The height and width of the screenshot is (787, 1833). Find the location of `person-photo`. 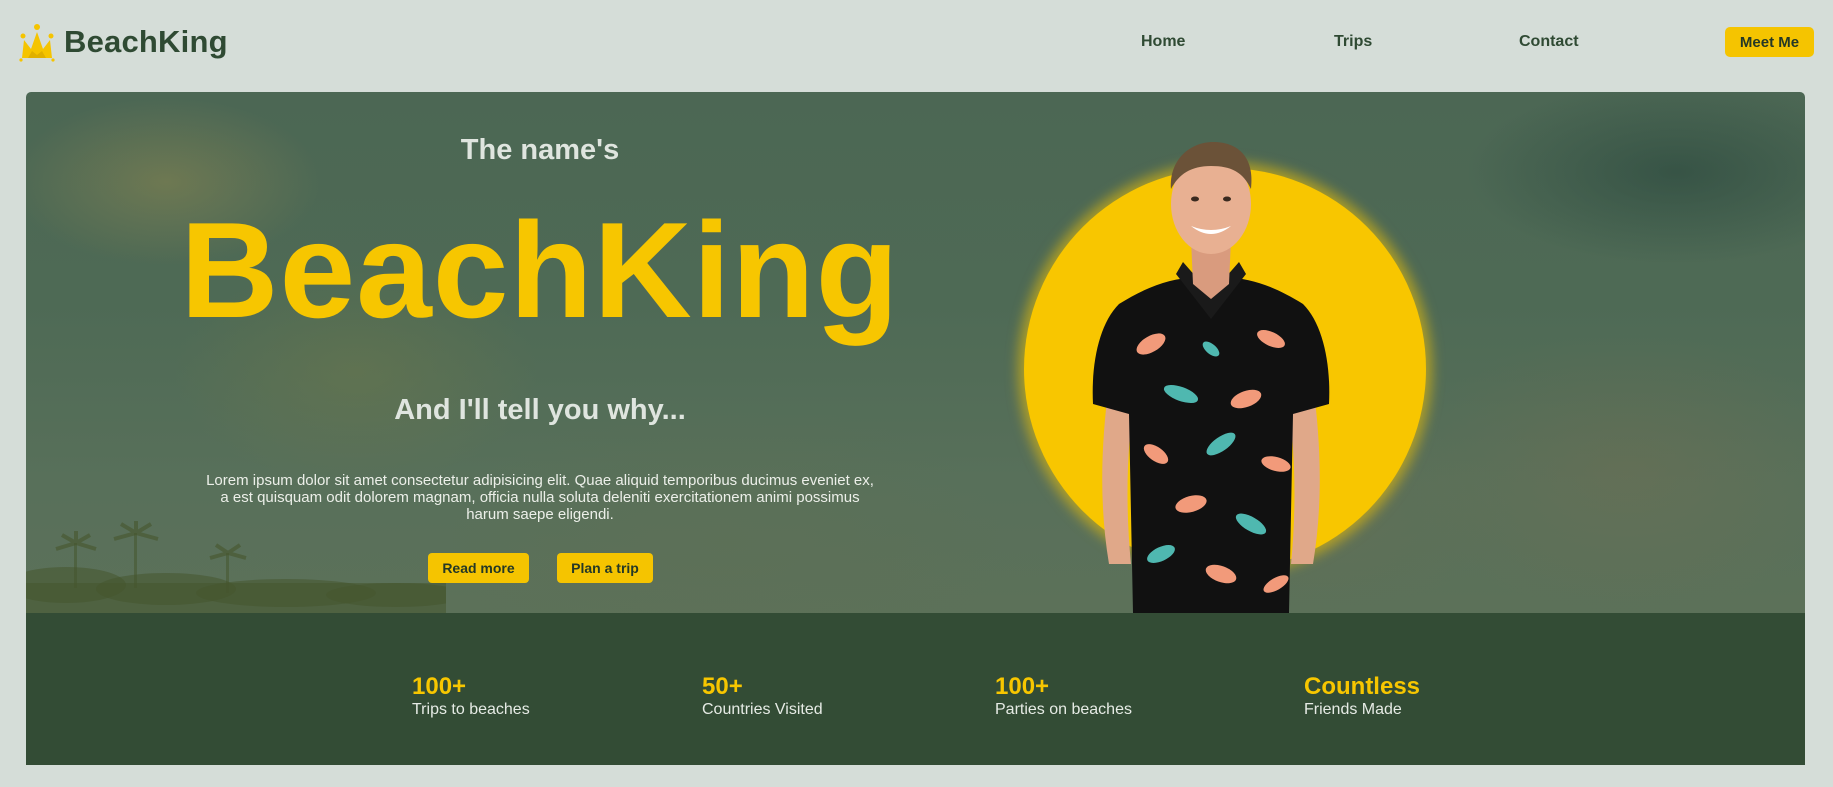

person-photo is located at coordinates (1211, 377).